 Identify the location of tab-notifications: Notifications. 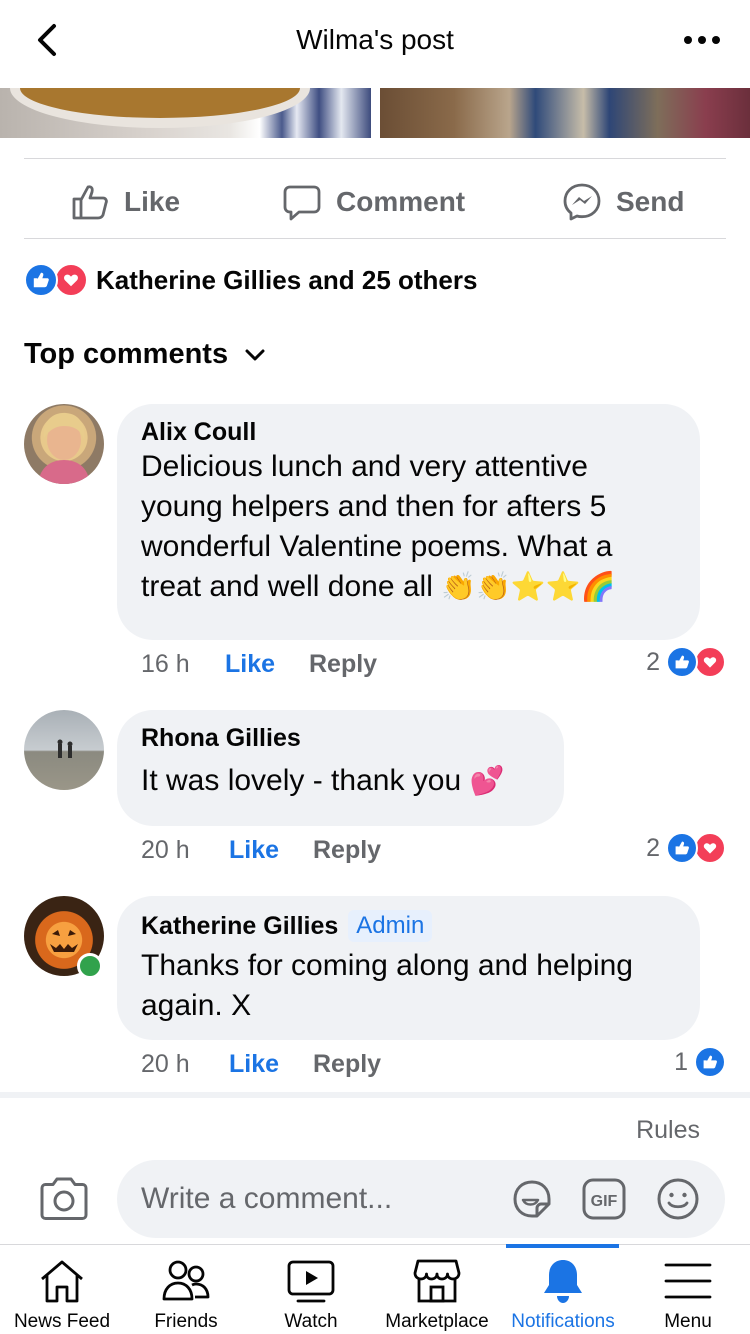
(563, 1289).